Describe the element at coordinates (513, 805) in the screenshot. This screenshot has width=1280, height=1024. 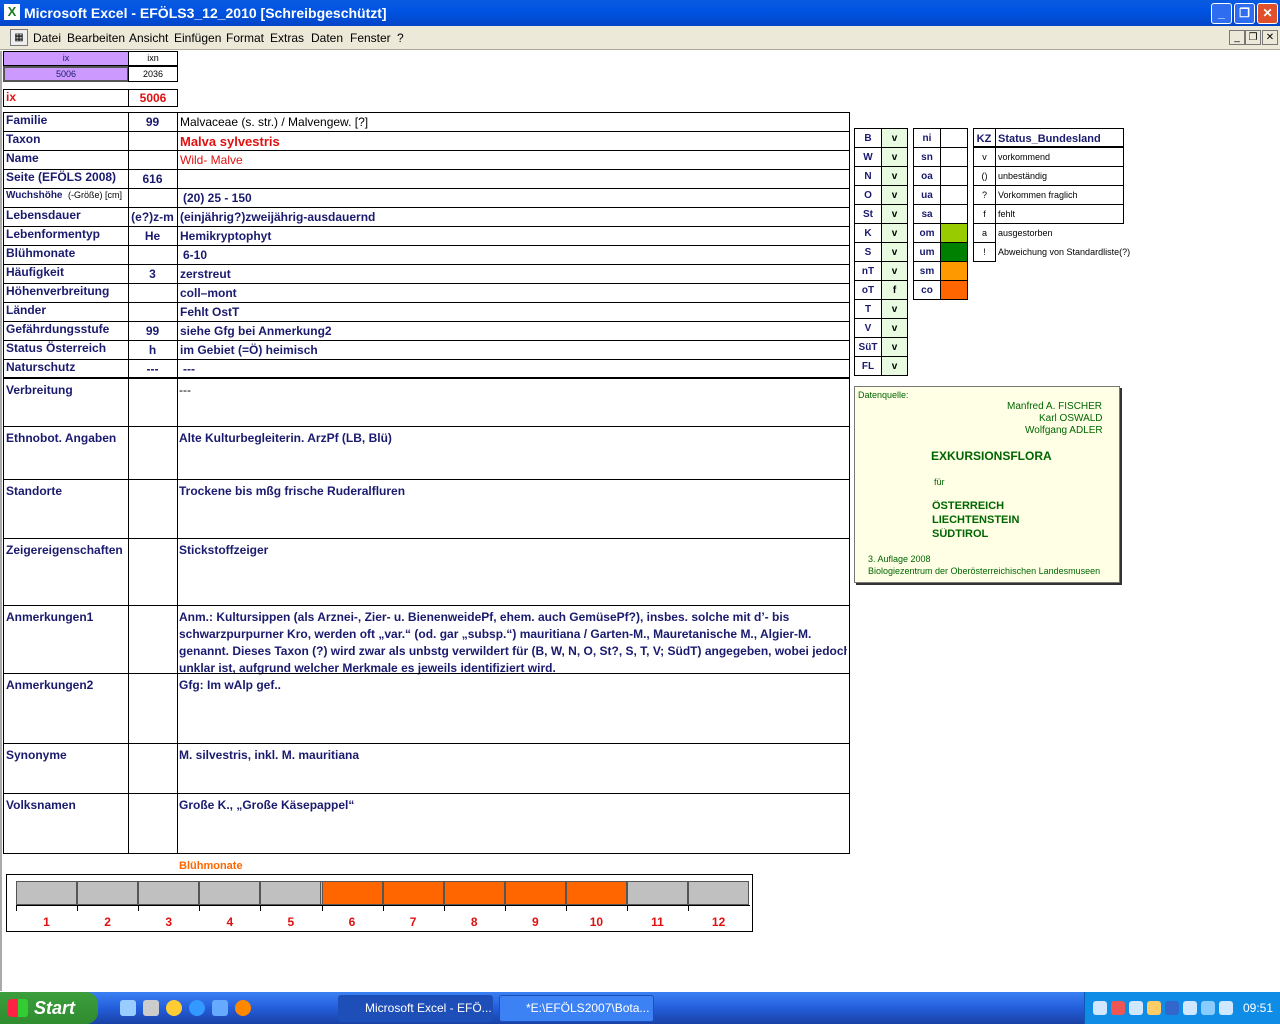
I see `notes-text: Große K., „Große Käsepappel“` at that location.